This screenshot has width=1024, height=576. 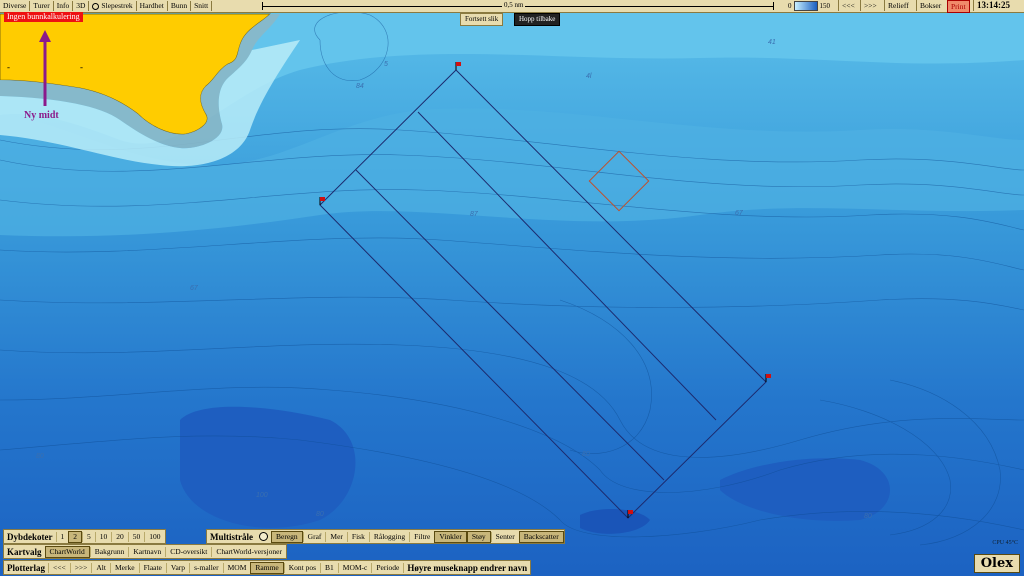 I want to click on plotterlag-option: Alt, so click(x=100, y=567).